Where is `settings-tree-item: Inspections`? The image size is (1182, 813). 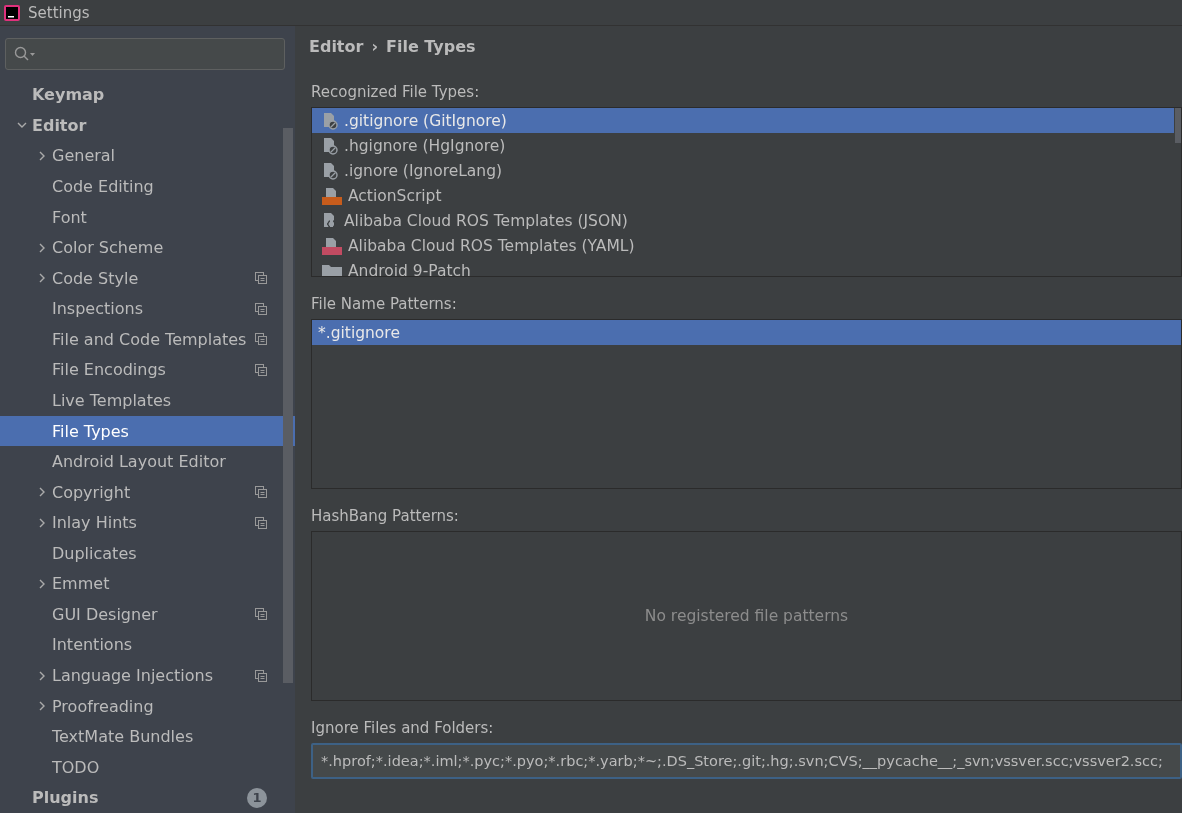
settings-tree-item: Inspections is located at coordinates (147, 309).